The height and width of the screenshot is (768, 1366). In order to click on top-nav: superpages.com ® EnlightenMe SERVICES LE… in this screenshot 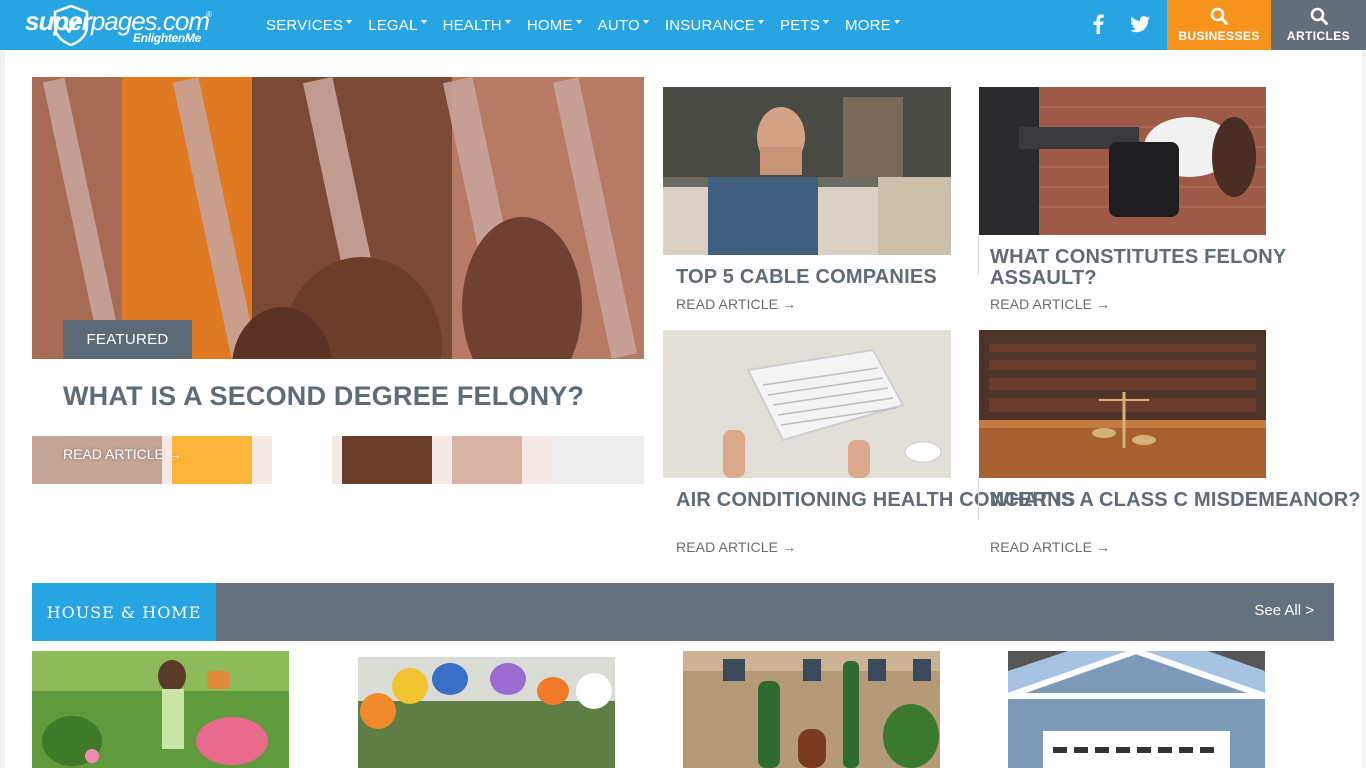, I will do `click(683, 25)`.